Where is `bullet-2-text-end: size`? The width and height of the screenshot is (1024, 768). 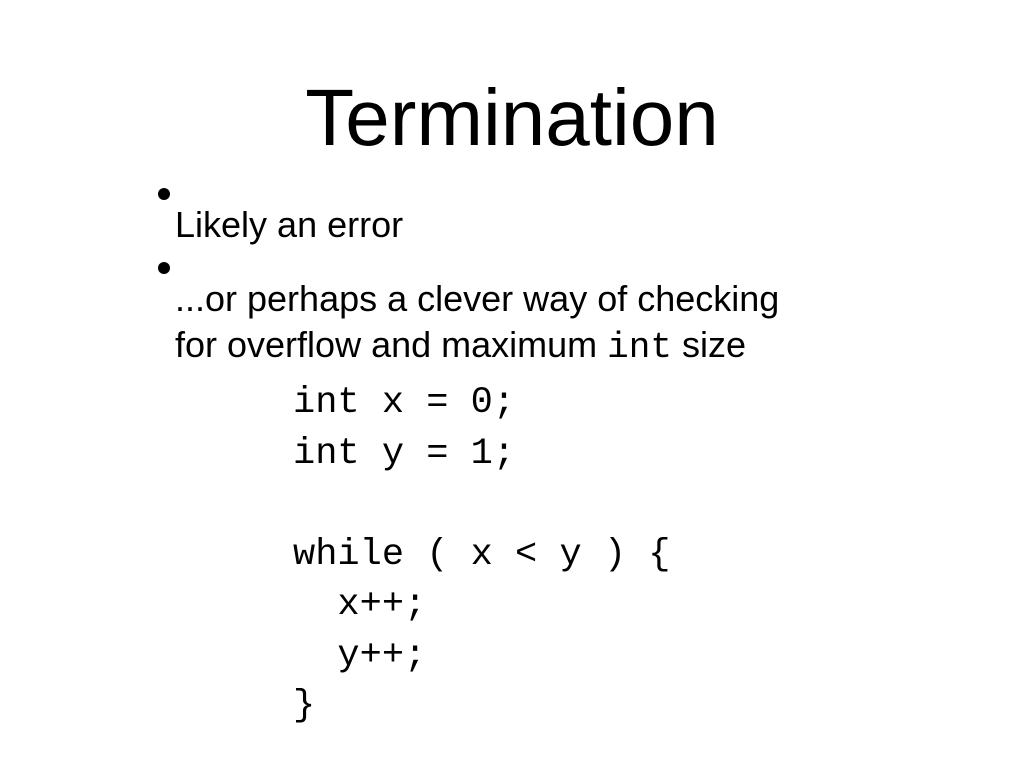 bullet-2-text-end: size is located at coordinates (708, 344).